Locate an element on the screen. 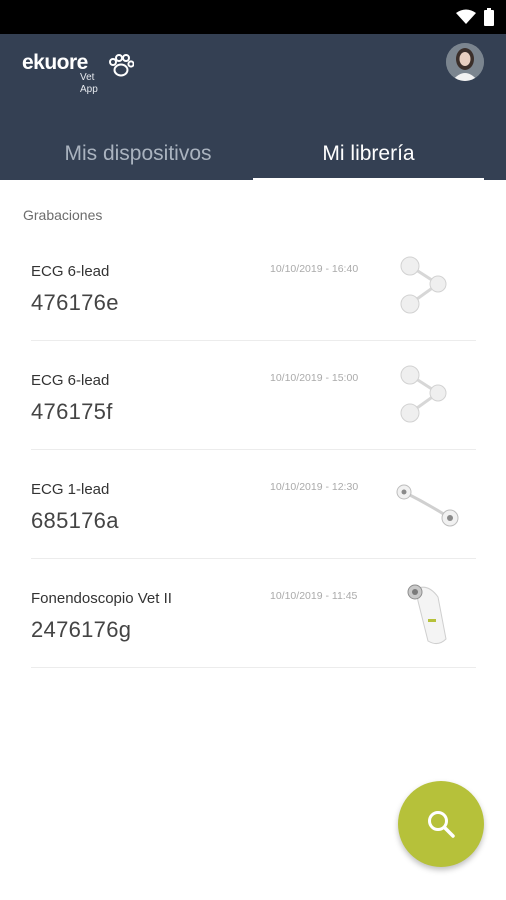 Image resolution: width=506 pixels, height=900 pixels. active-tab-indicator is located at coordinates (368, 179).